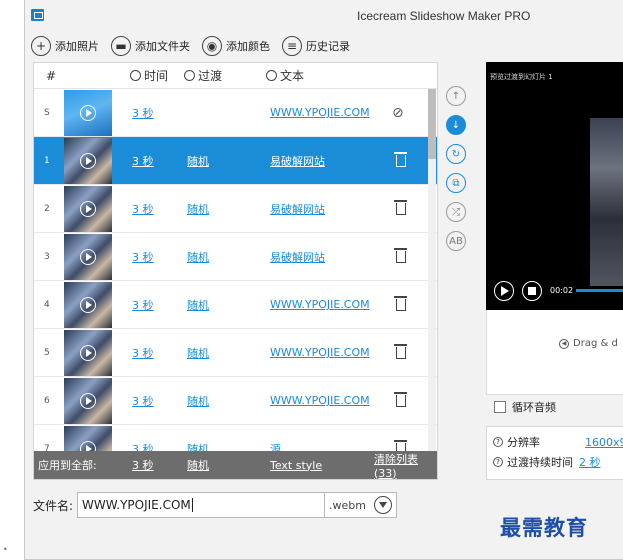  What do you see at coordinates (405, 465) in the screenshot?
I see `clear-list-link: 清除列表 (33)` at bounding box center [405, 465].